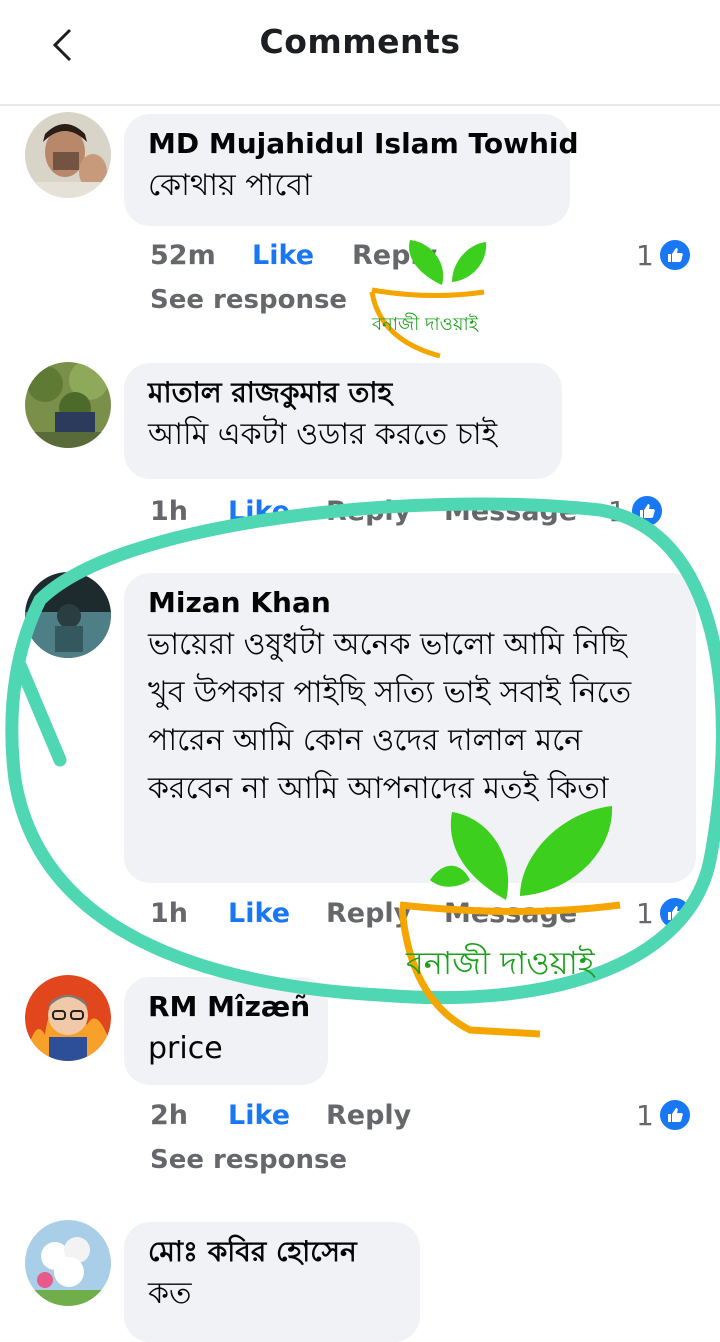  What do you see at coordinates (363, 144) in the screenshot?
I see `comment-author: MD Mujahidul Islam Towhid` at bounding box center [363, 144].